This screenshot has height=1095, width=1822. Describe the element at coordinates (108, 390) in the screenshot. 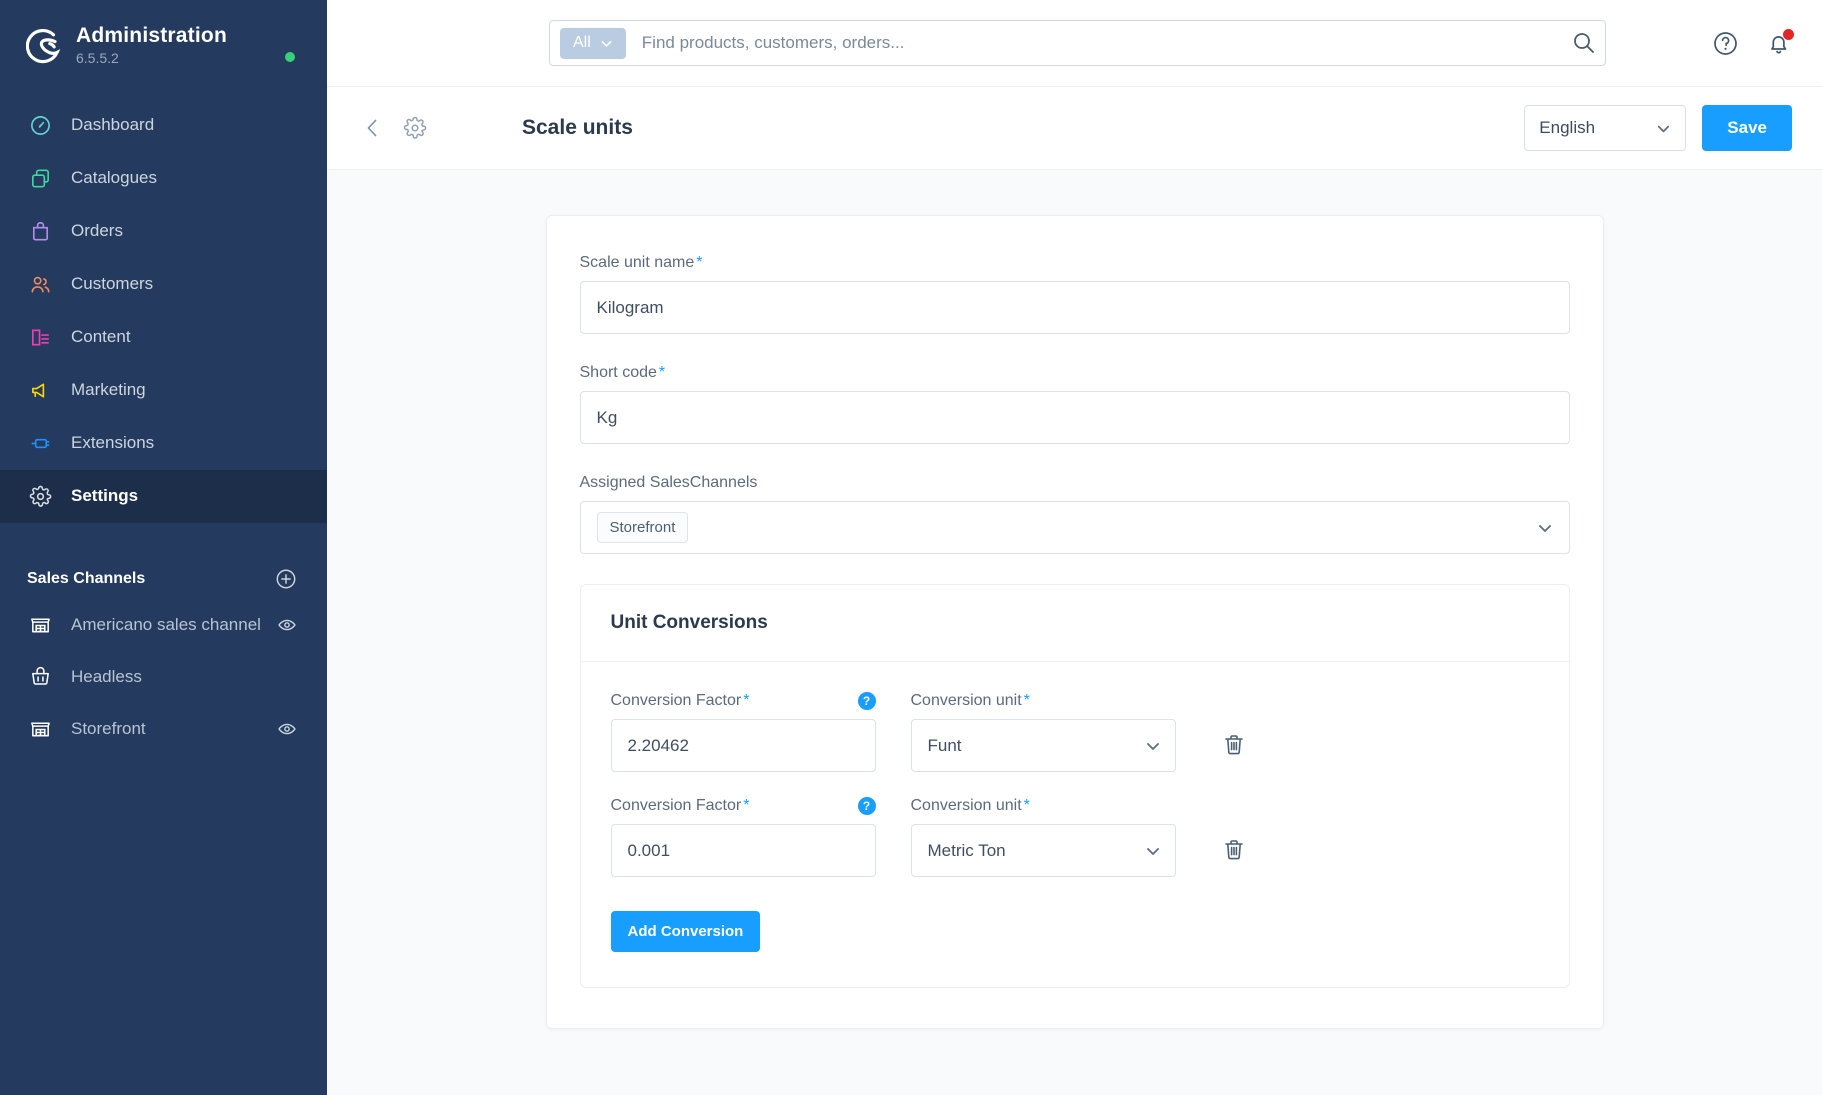

I see `sidebar-item-label: Marketing` at that location.